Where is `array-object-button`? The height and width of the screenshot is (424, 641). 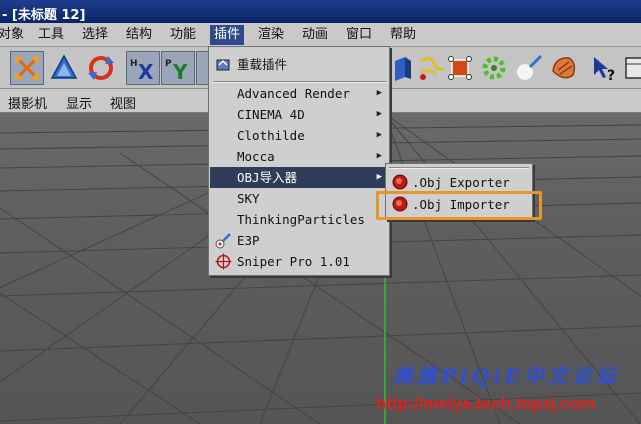 array-object-button is located at coordinates (494, 68).